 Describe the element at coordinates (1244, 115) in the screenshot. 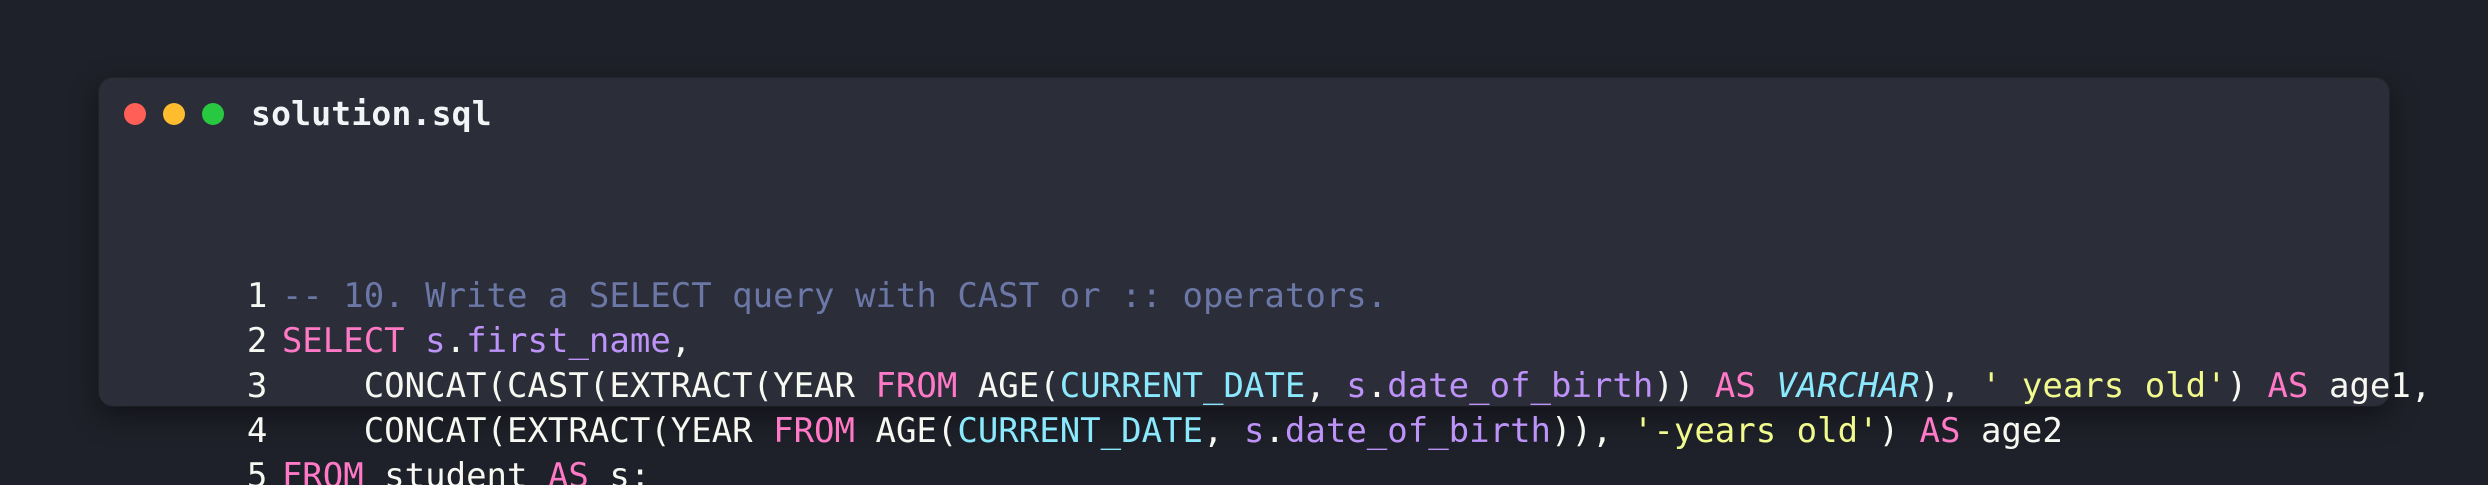

I see `window-titlebar: solution.sql` at that location.